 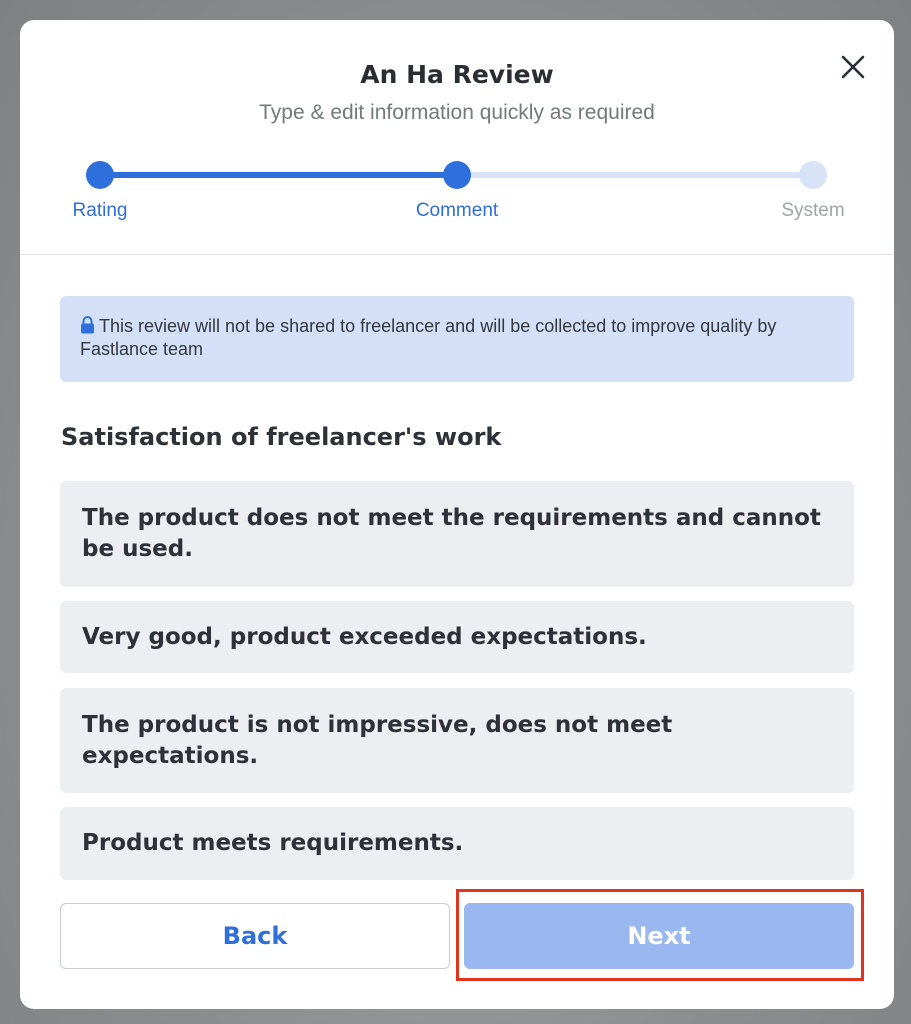 I want to click on step-dot-rating, so click(x=100, y=175).